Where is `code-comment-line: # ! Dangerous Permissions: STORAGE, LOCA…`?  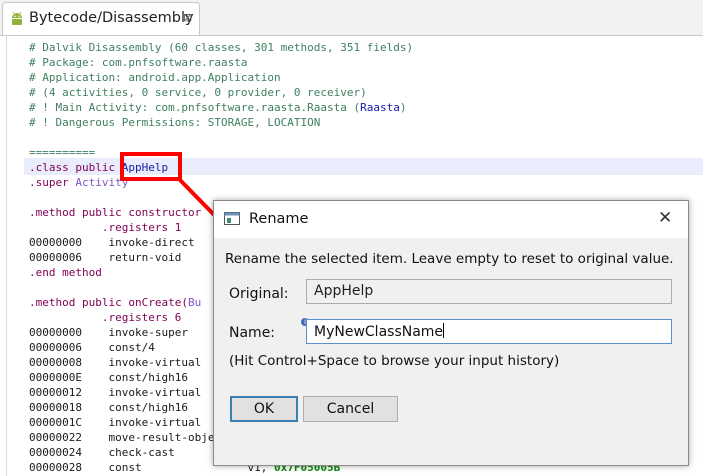
code-comment-line: # ! Dangerous Permissions: STORAGE, LOCA… is located at coordinates (175, 122).